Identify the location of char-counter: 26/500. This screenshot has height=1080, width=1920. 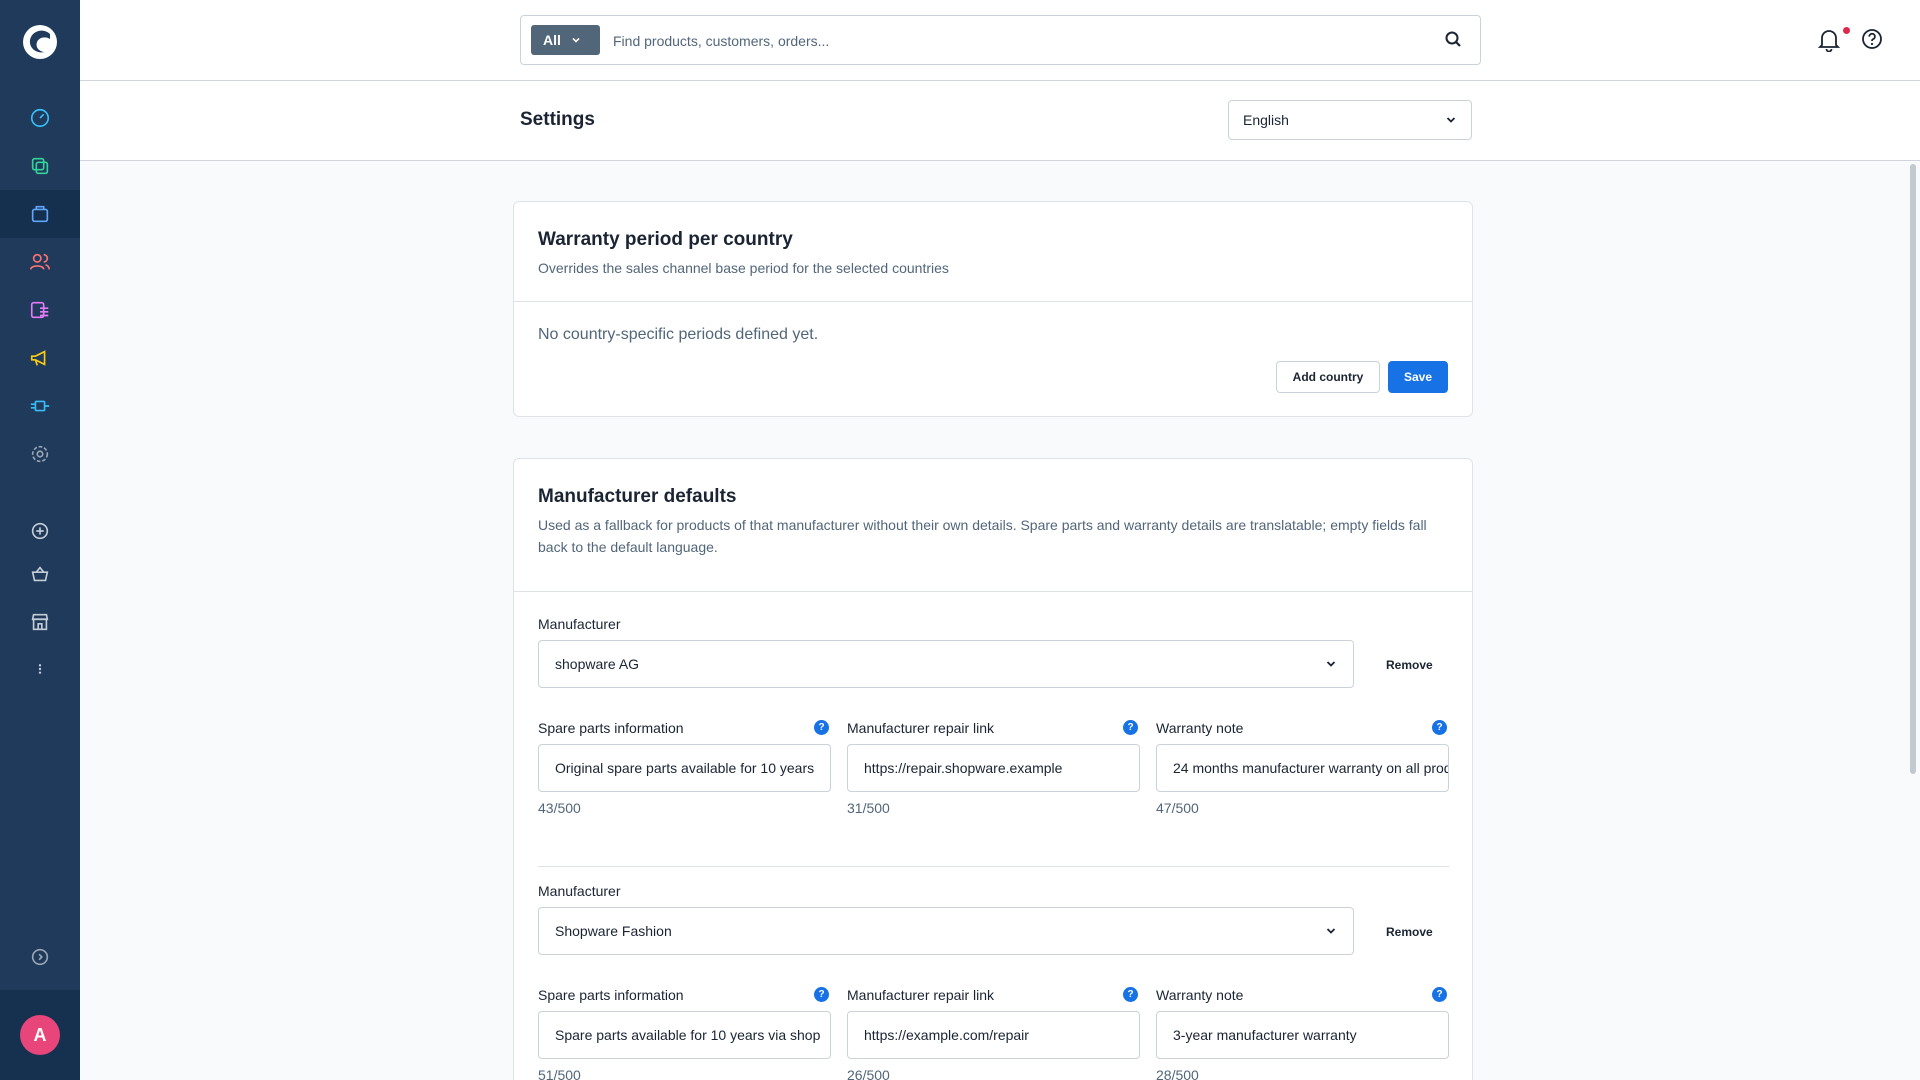
(868, 1073).